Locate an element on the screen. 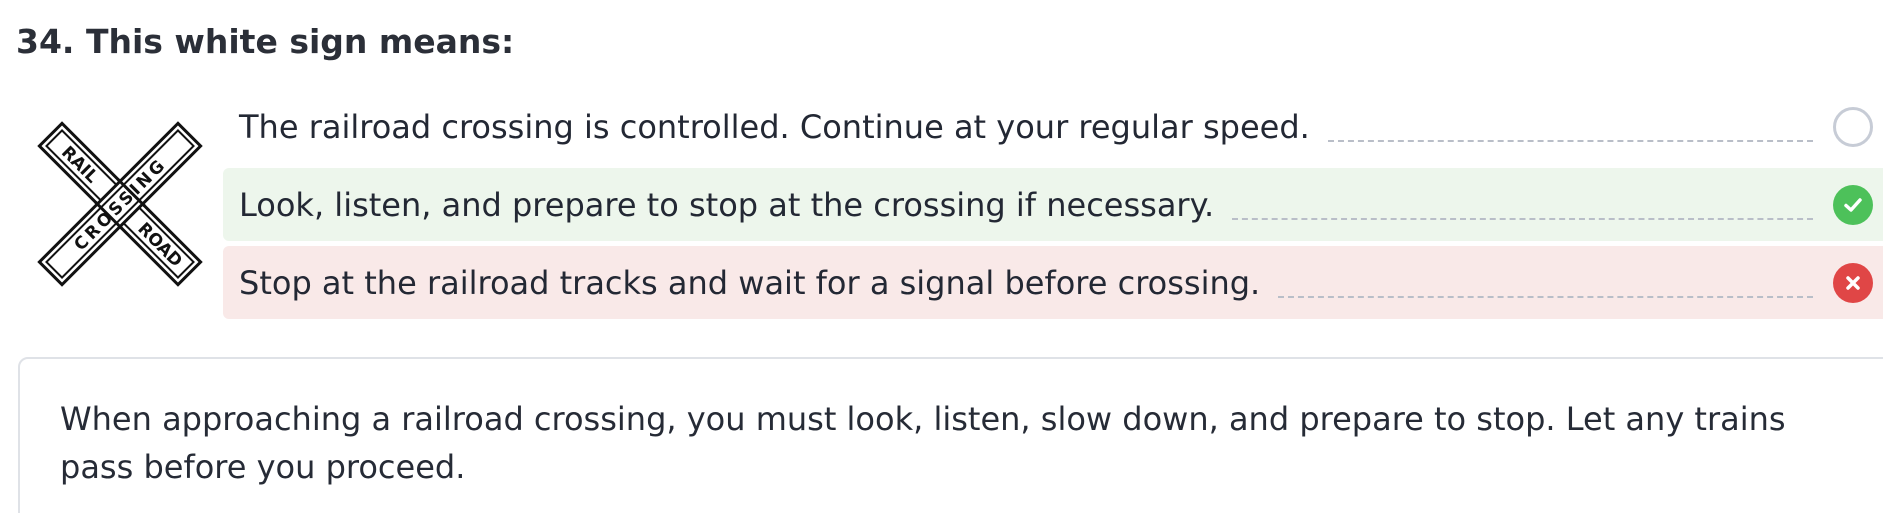  check-icon is located at coordinates (1853, 204).